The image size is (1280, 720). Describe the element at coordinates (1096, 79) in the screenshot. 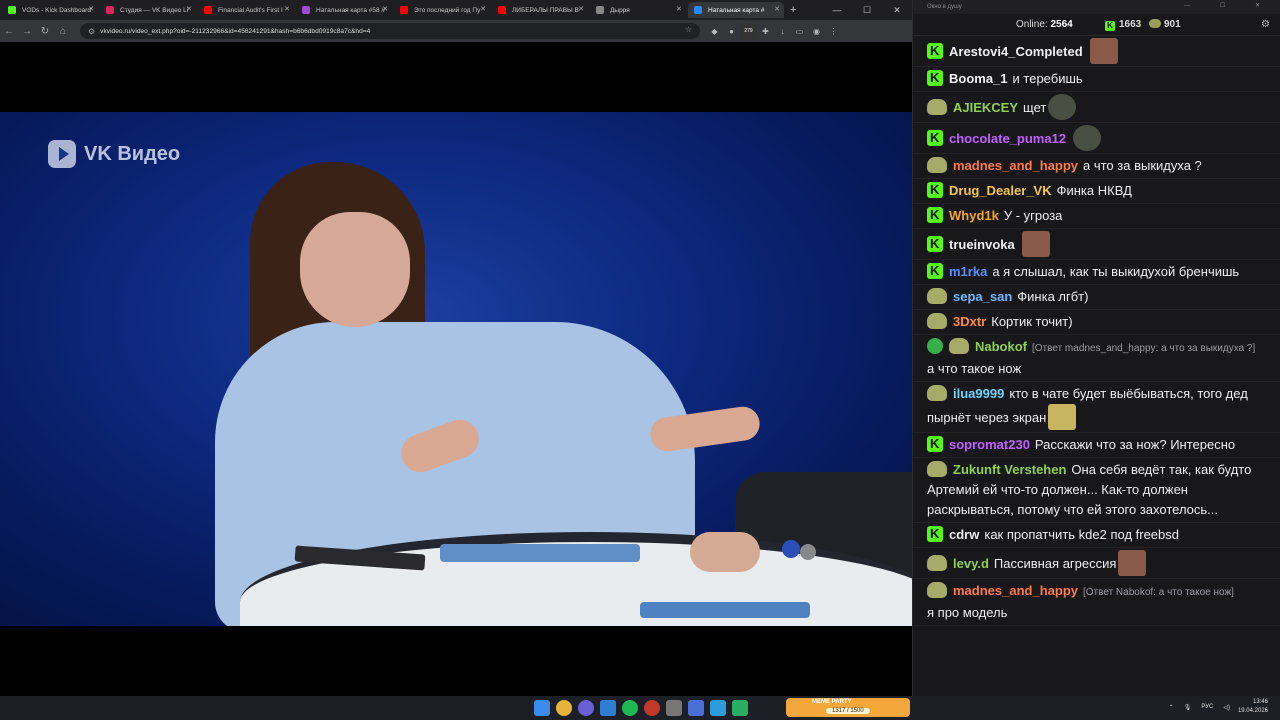

I see `chat-message: Booma_1 и теребишь` at that location.